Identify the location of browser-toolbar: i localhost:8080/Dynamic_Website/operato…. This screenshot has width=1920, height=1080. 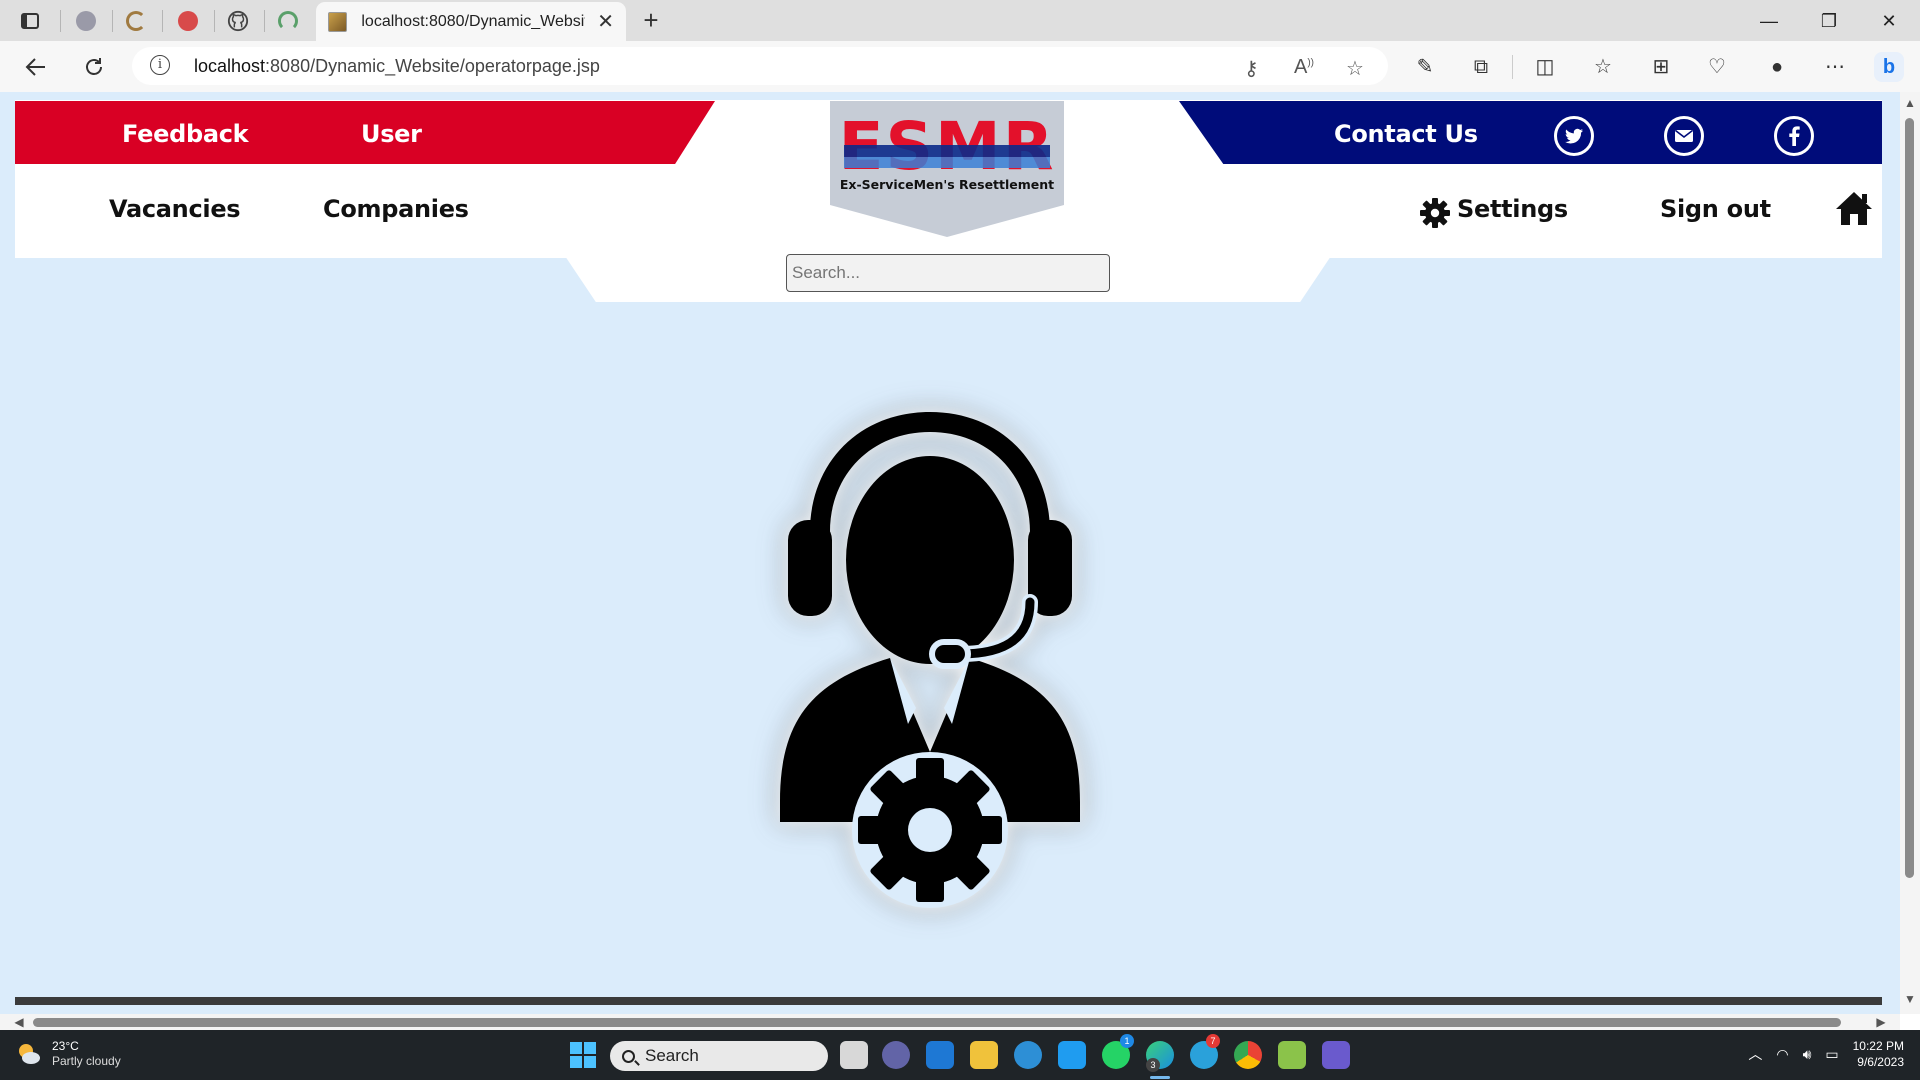
(960, 66).